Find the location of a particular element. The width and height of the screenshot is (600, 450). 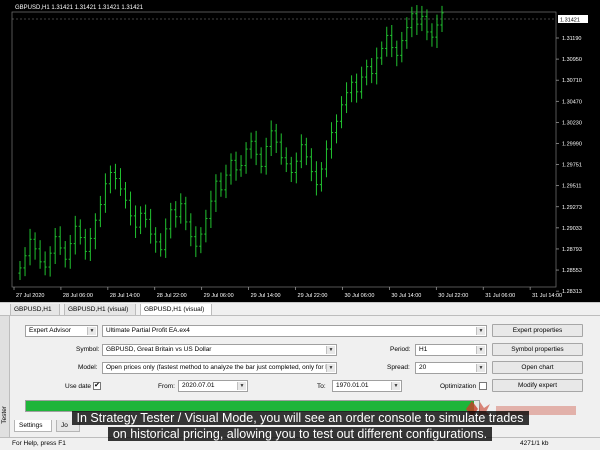

modify-expert-button: Modify expert is located at coordinates (537, 385).